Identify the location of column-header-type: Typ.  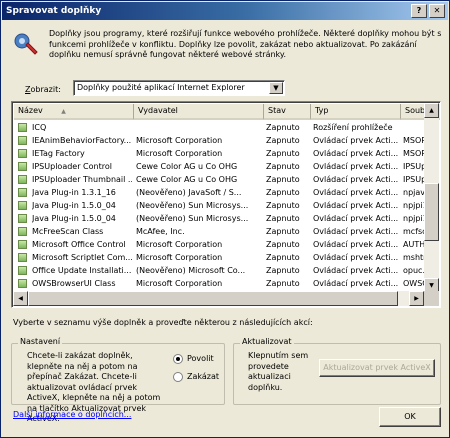
(356, 112).